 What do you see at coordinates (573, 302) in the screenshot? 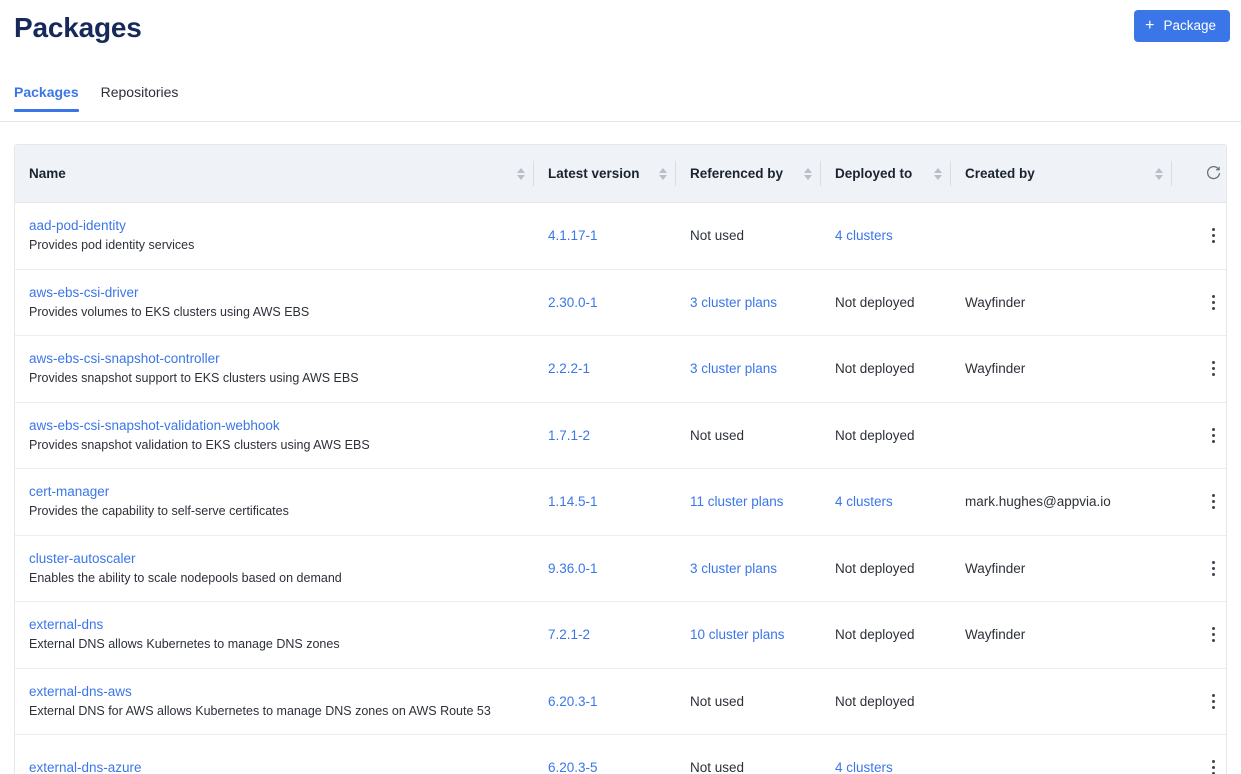
I see `latest-version-link: 2.30.0-1` at bounding box center [573, 302].